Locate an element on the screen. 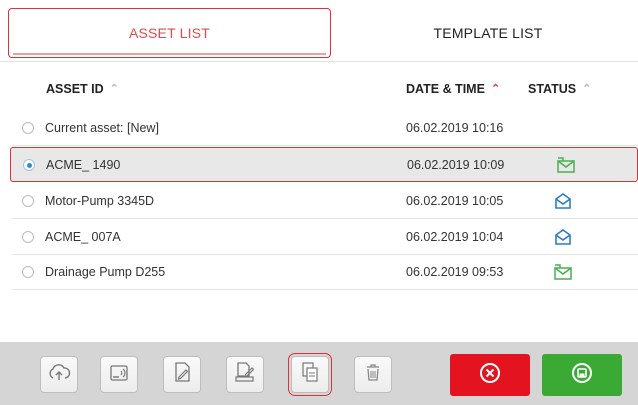  cancel-button is located at coordinates (490, 375).